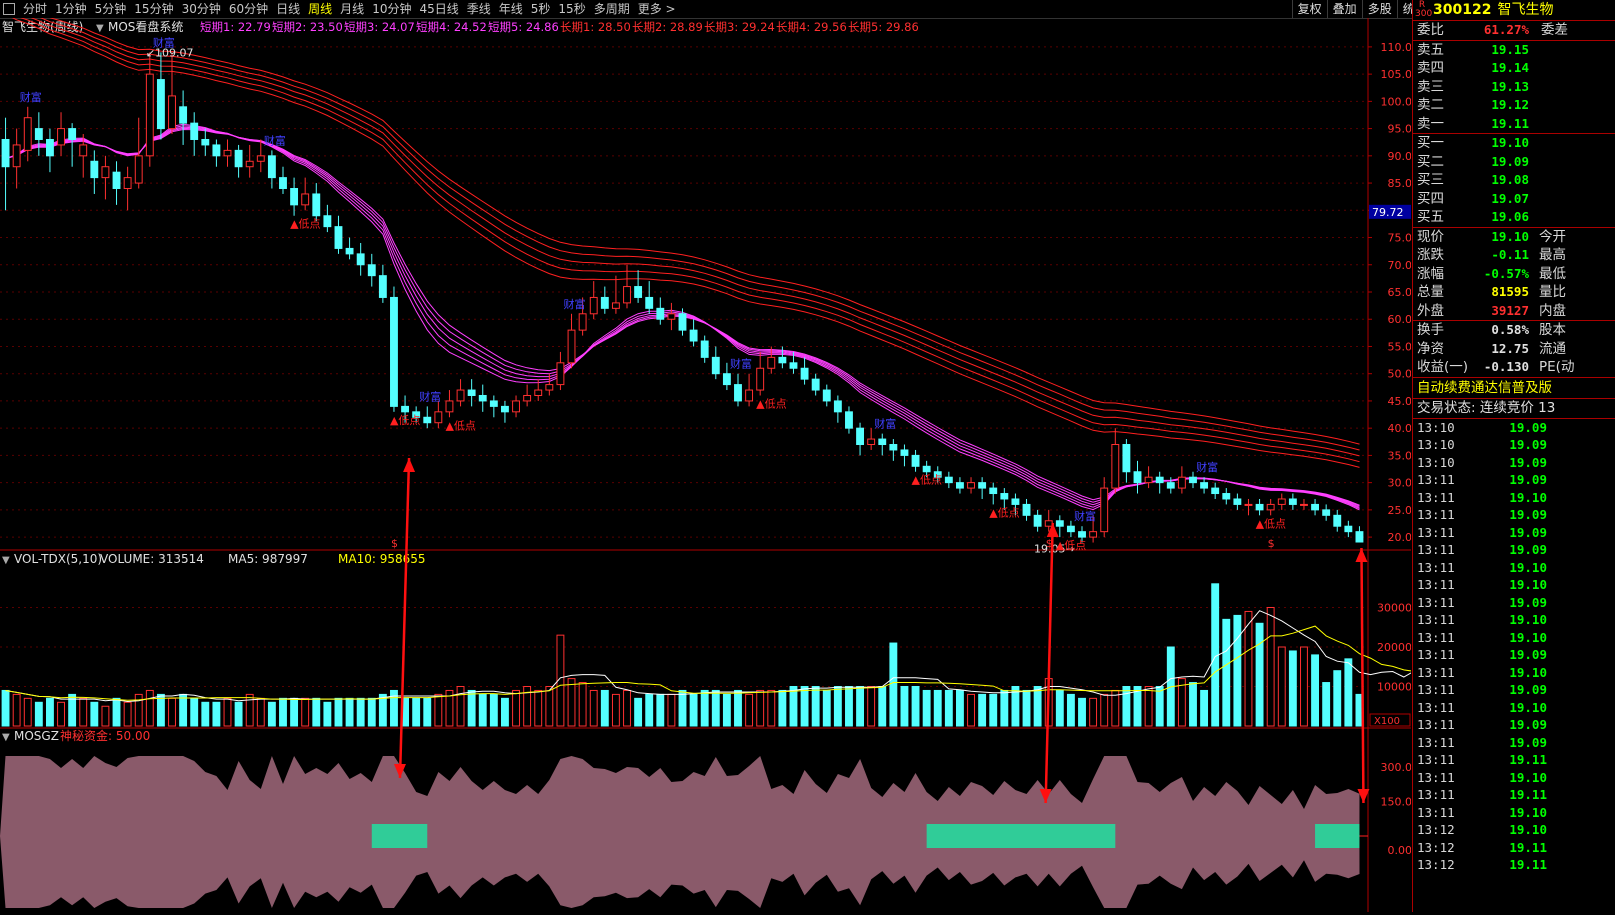 The image size is (1615, 915). Describe the element at coordinates (1049, 663) in the screenshot. I see `annotation-arrow` at that location.